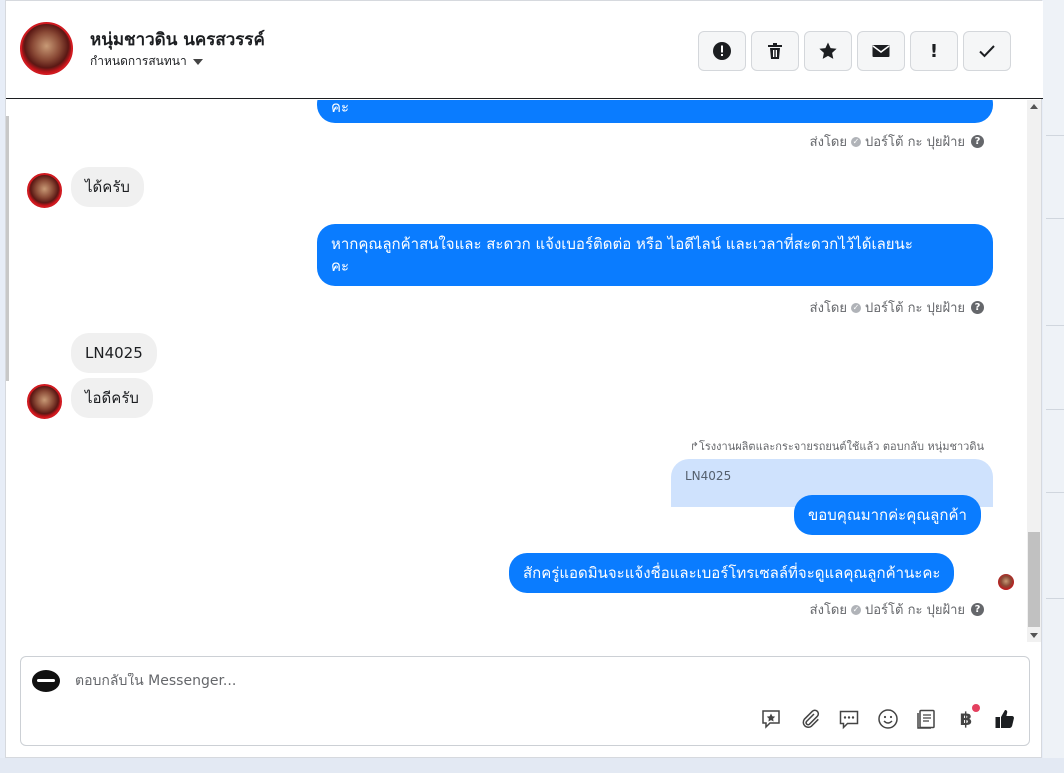  Describe the element at coordinates (400, 681) in the screenshot. I see `reply-input` at that location.